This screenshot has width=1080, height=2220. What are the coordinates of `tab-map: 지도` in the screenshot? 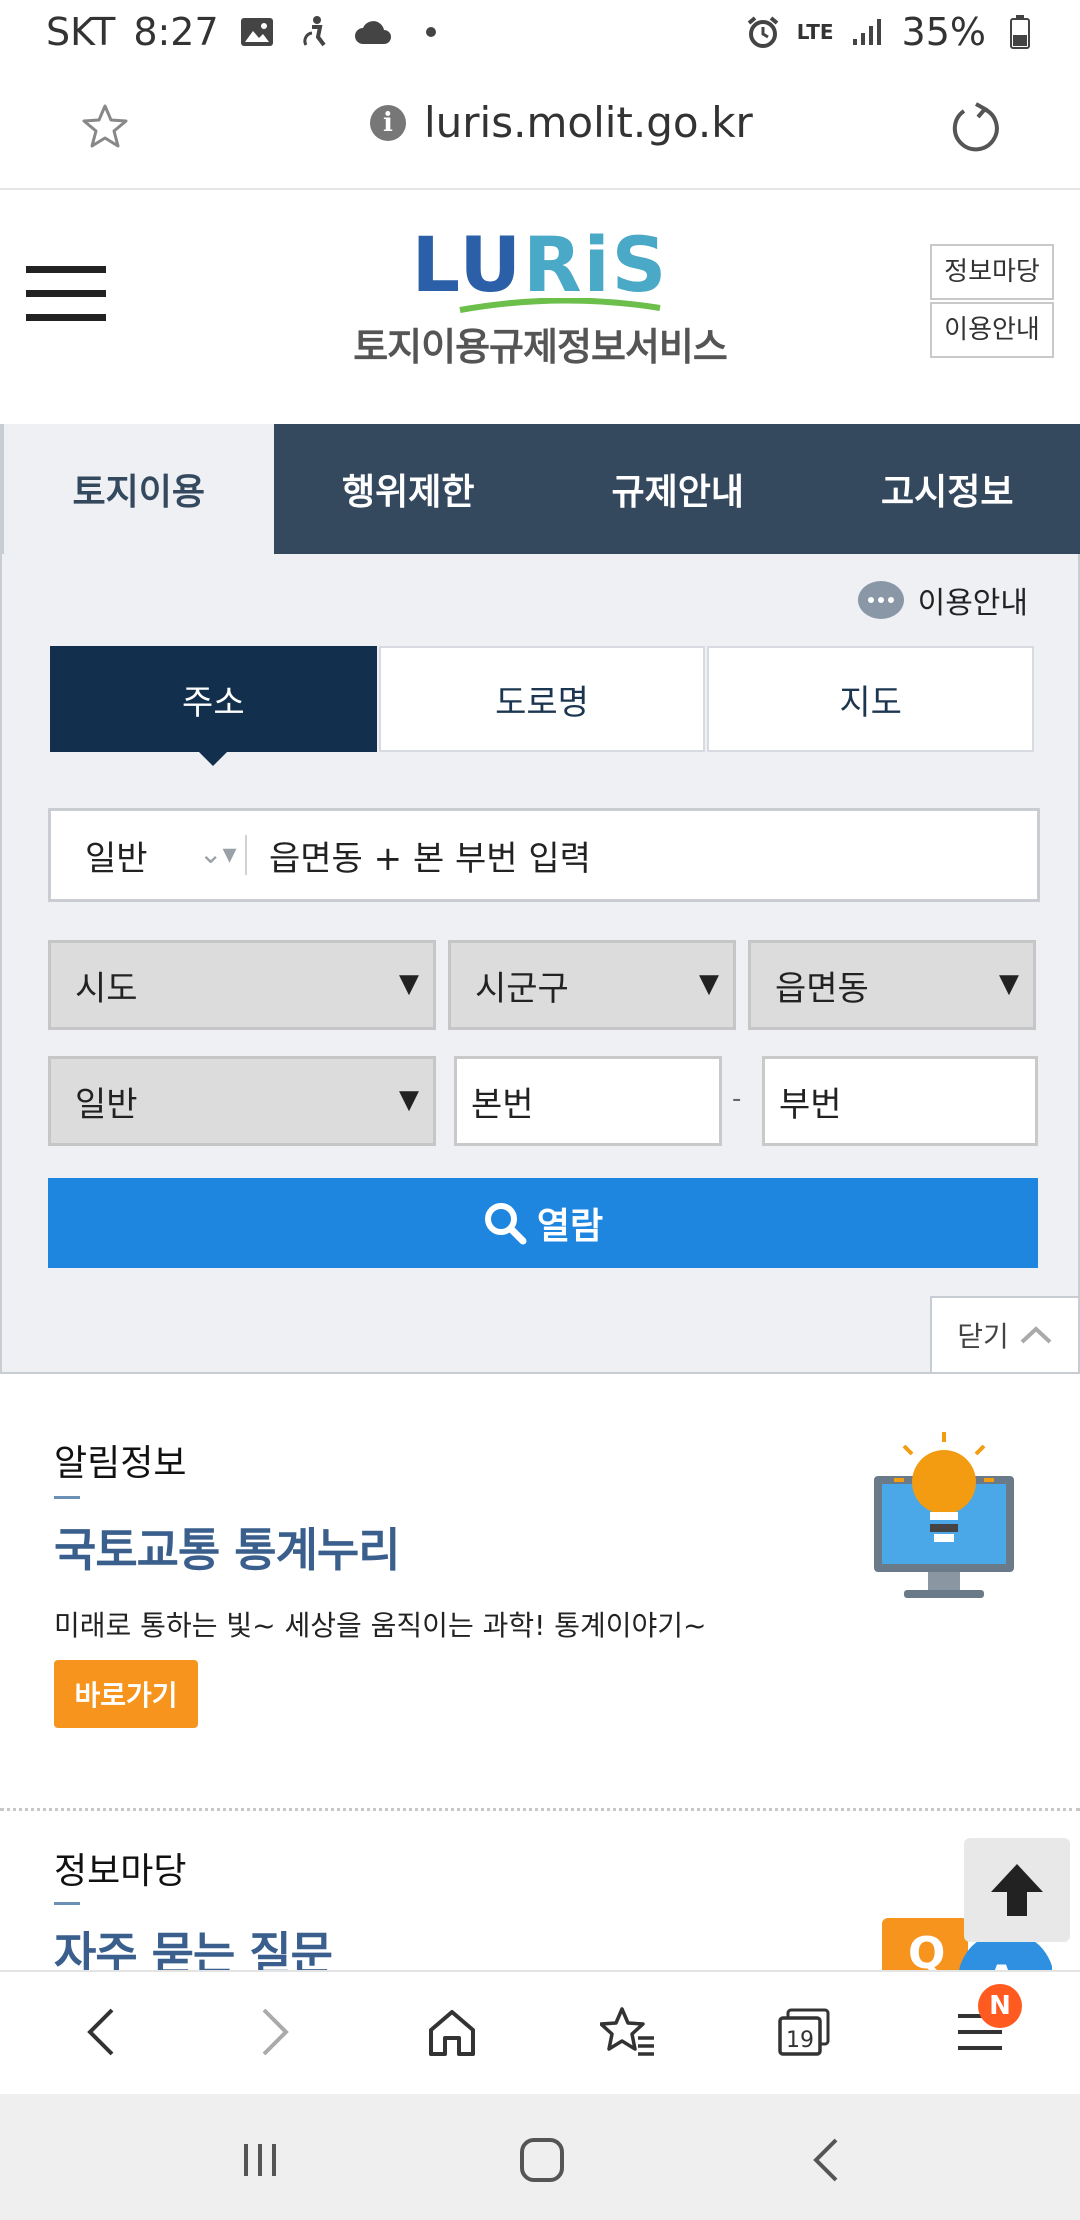 It's located at (871, 699).